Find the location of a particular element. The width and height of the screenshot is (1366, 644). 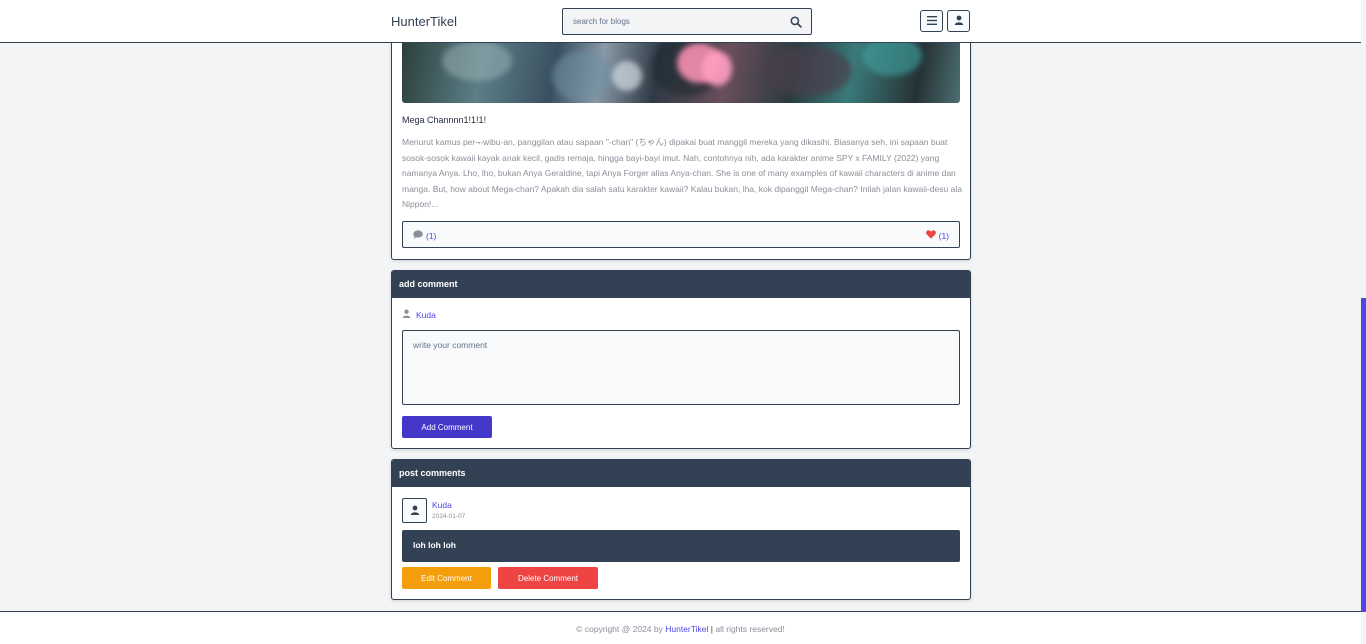

search-icon is located at coordinates (796, 21).